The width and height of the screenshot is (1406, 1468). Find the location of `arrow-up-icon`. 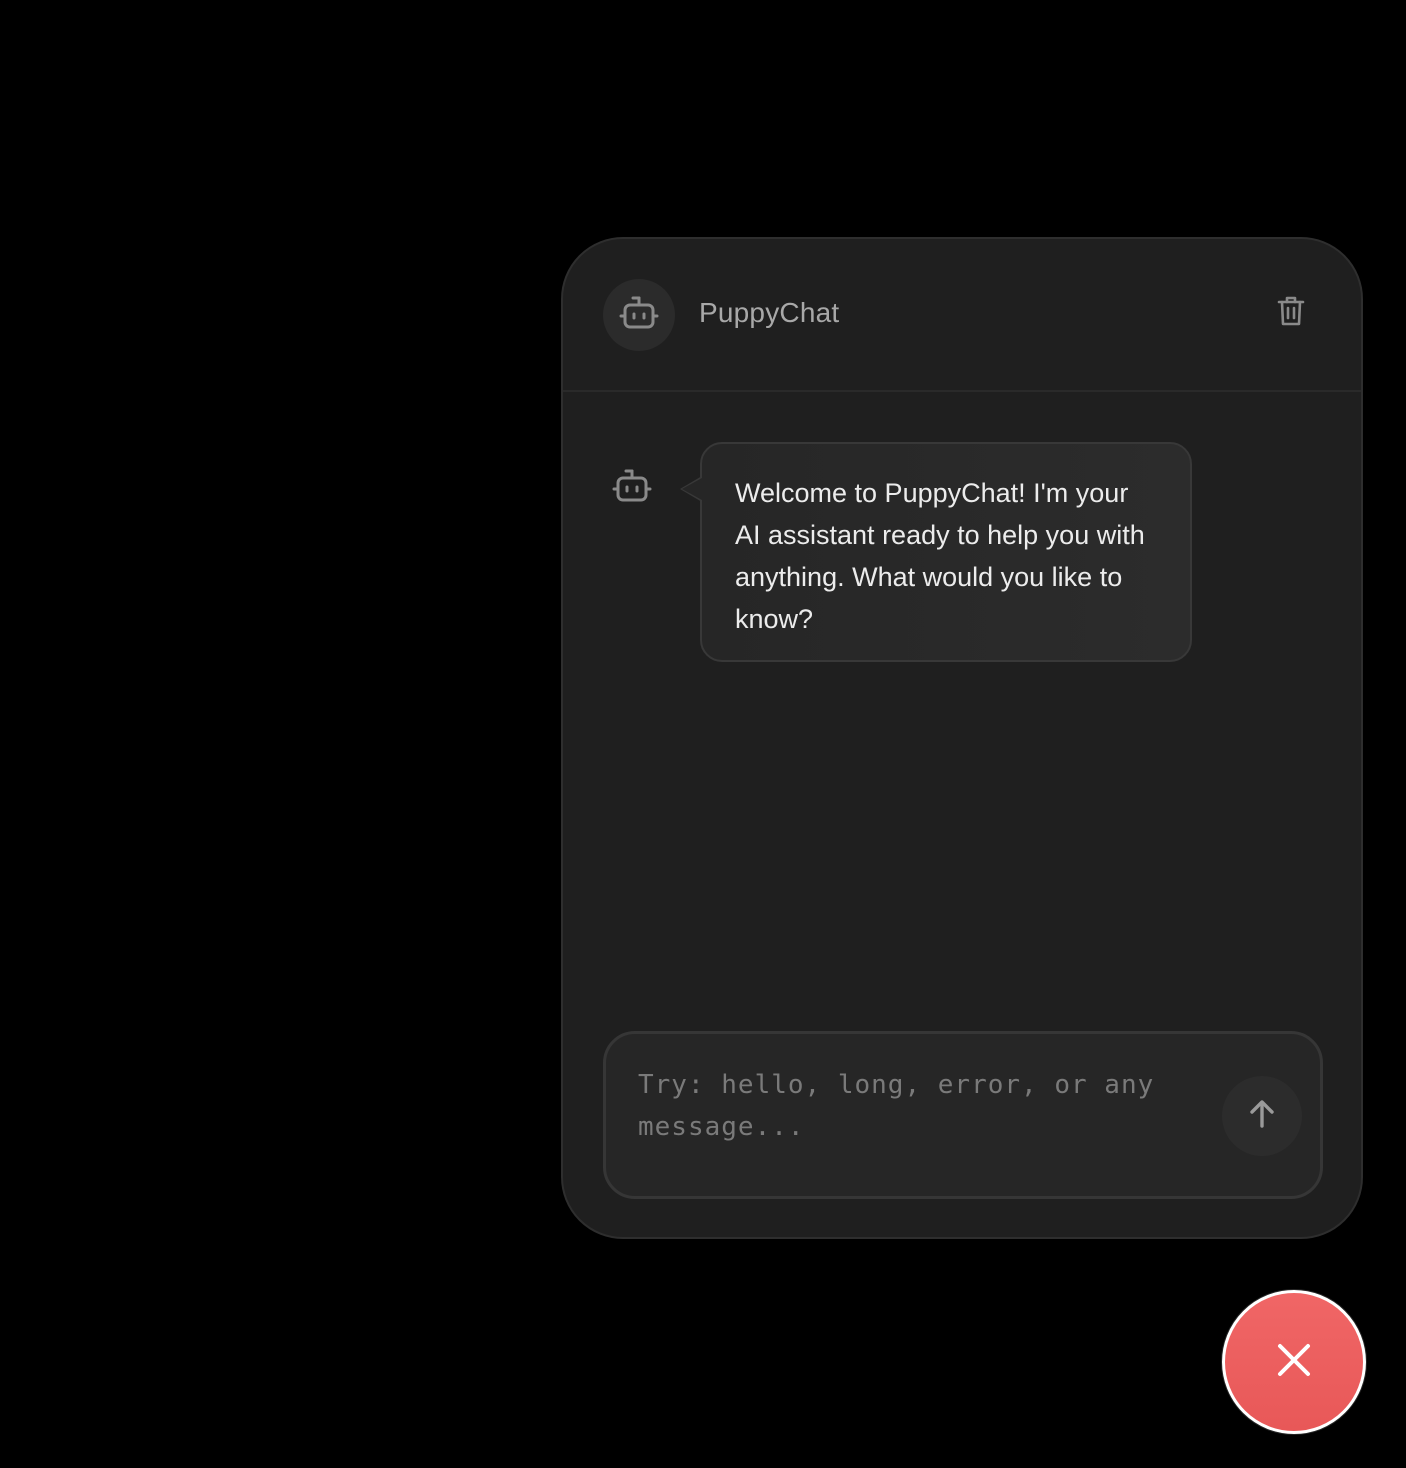

arrow-up-icon is located at coordinates (1262, 1116).